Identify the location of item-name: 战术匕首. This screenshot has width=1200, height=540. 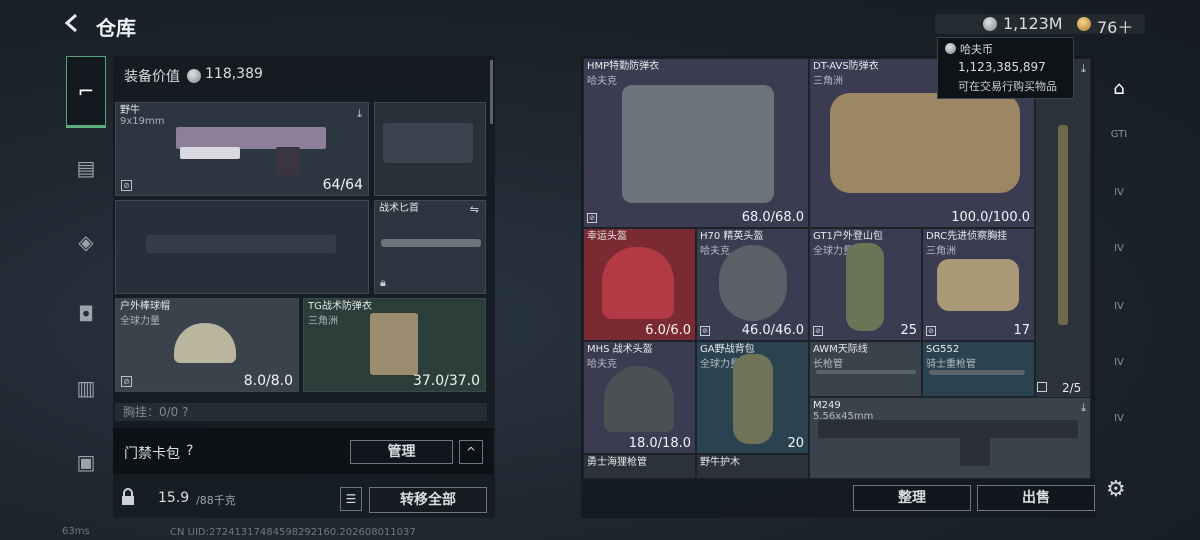
(399, 208).